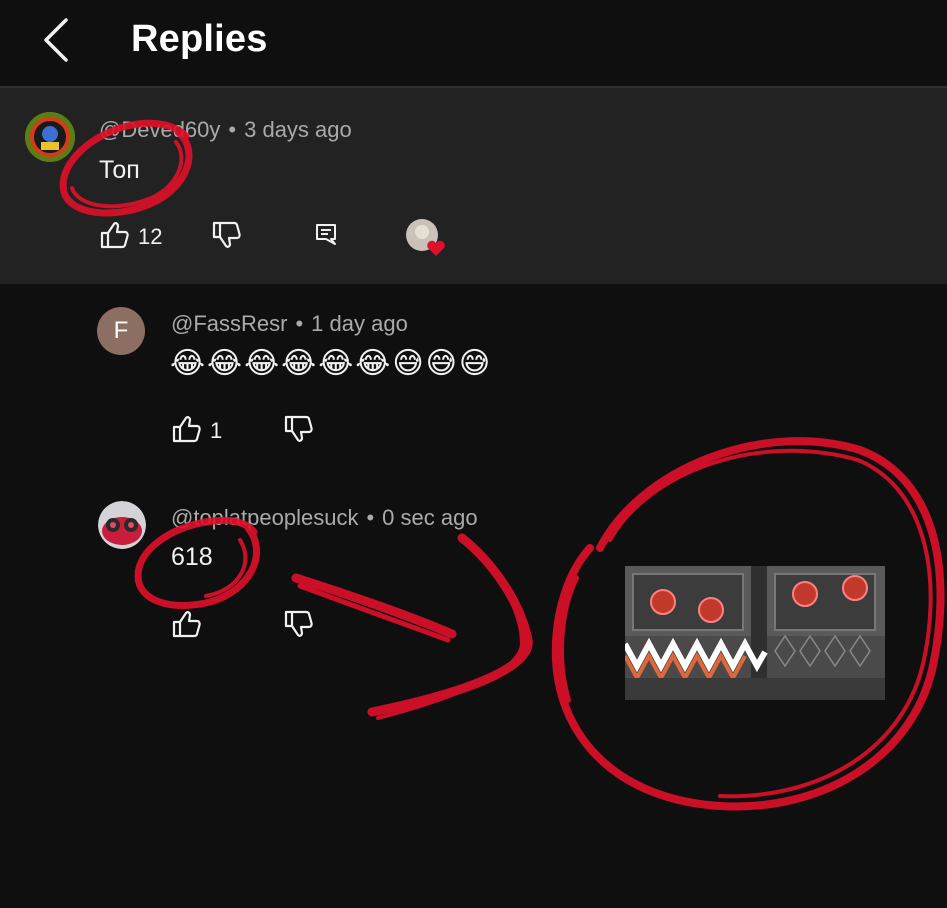 This screenshot has height=908, width=947. I want to click on back-button, so click(57, 40).